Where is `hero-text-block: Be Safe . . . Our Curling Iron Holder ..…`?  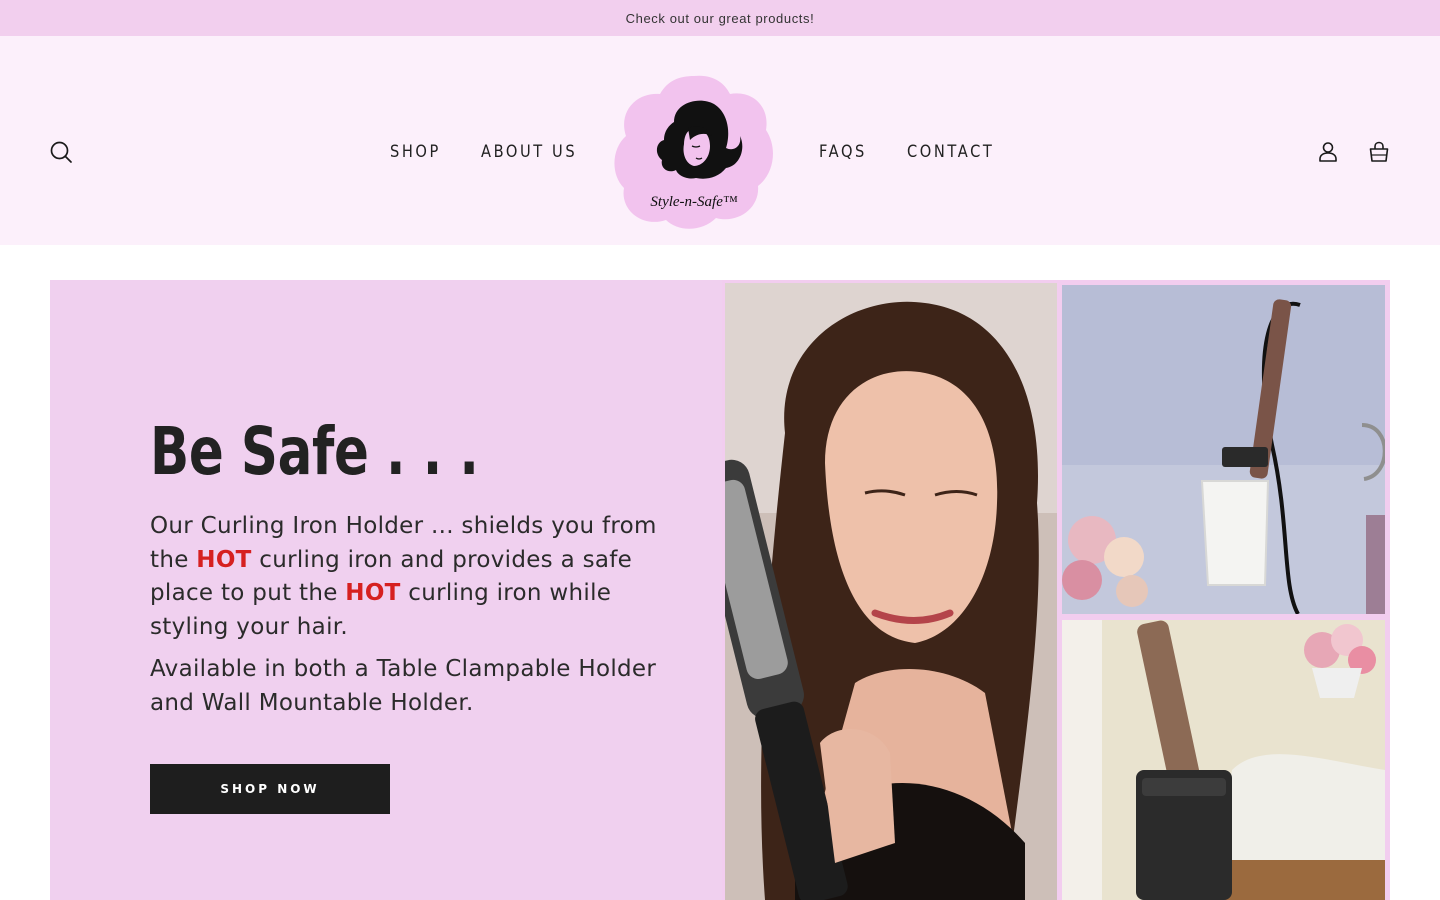 hero-text-block: Be Safe . . . Our Curling Iron Holder ..… is located at coordinates (403, 565).